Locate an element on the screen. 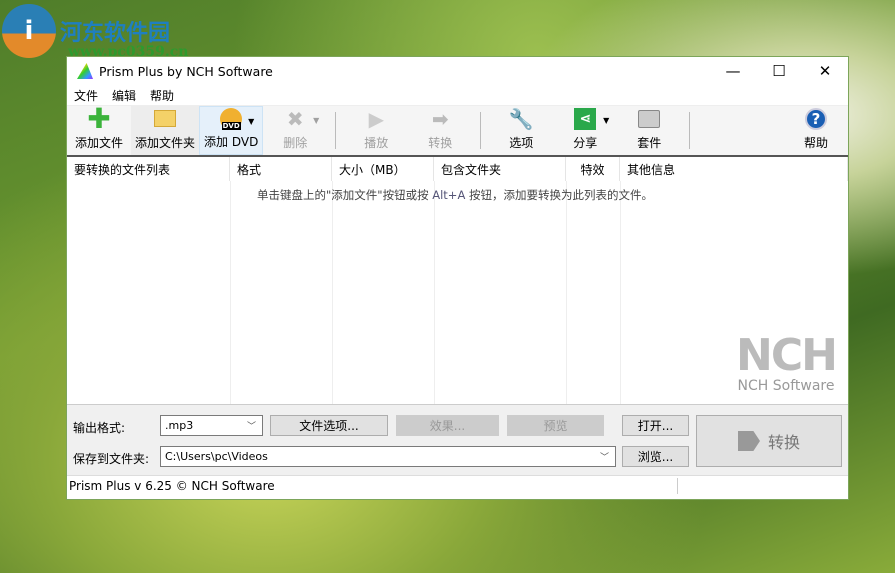 The width and height of the screenshot is (895, 573). share-button: ⋖ 分享 ▼ is located at coordinates (585, 130).